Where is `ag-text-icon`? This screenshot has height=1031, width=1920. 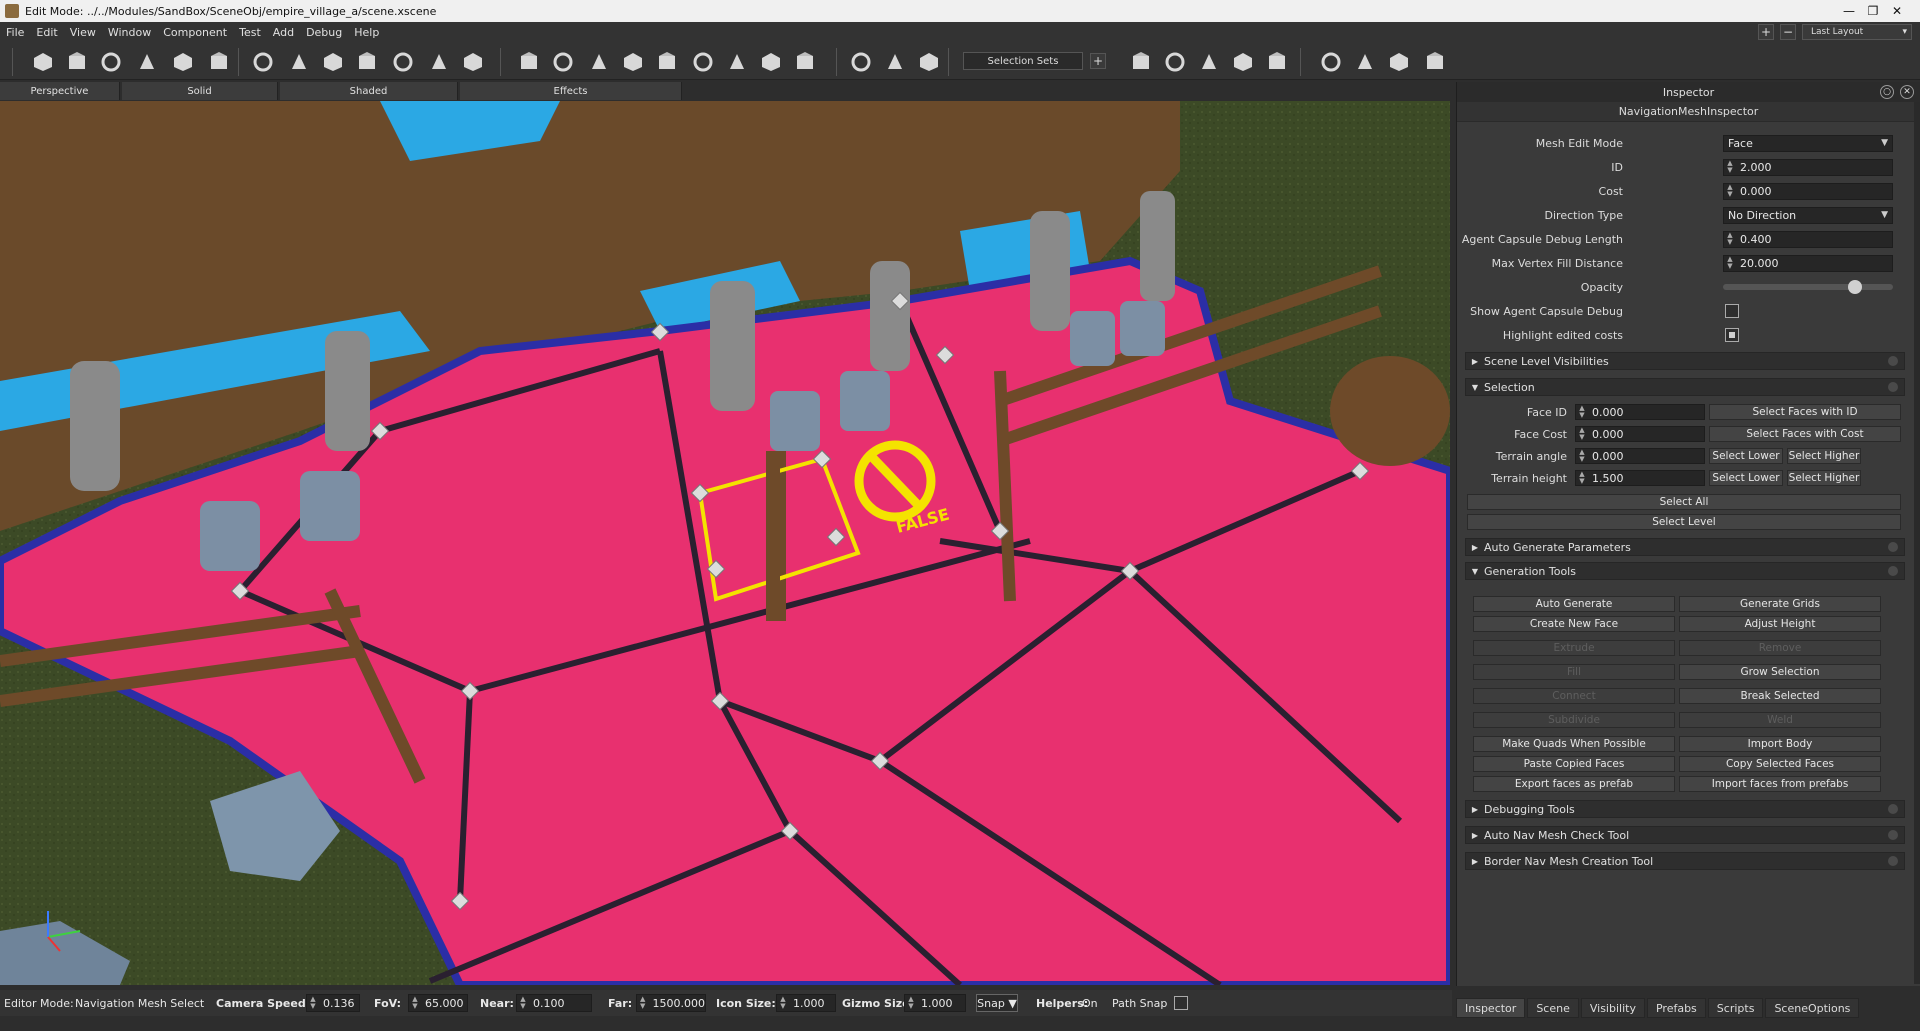
ag-text-icon is located at coordinates (439, 62).